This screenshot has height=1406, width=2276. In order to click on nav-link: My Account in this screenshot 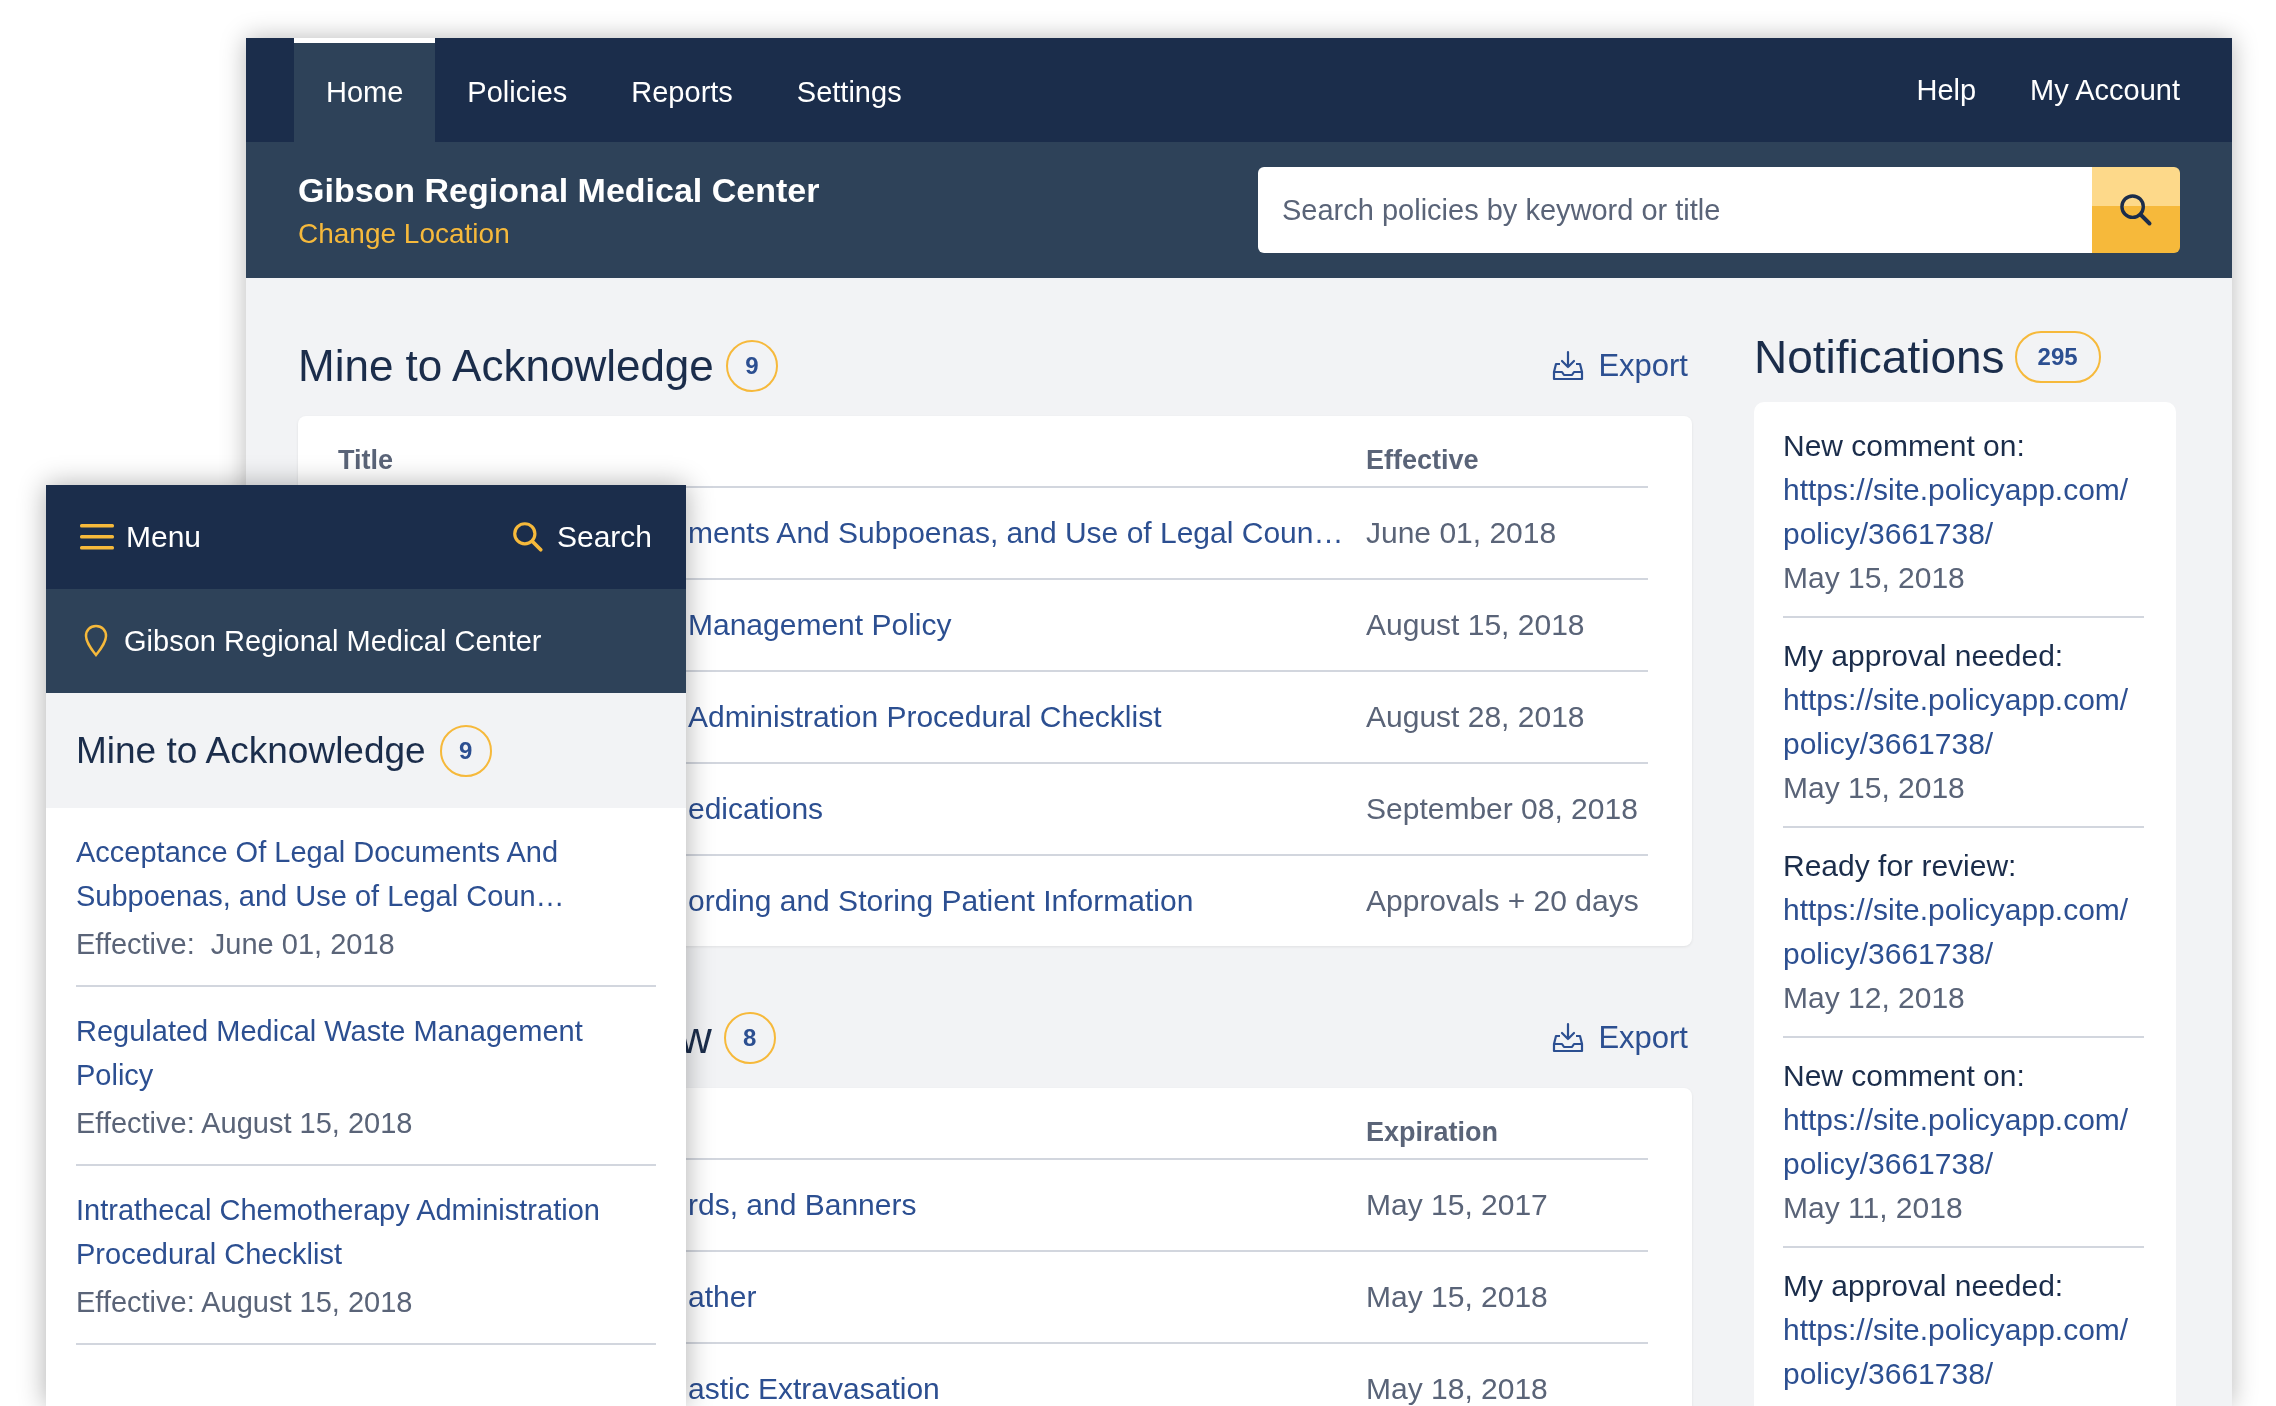, I will do `click(2105, 90)`.